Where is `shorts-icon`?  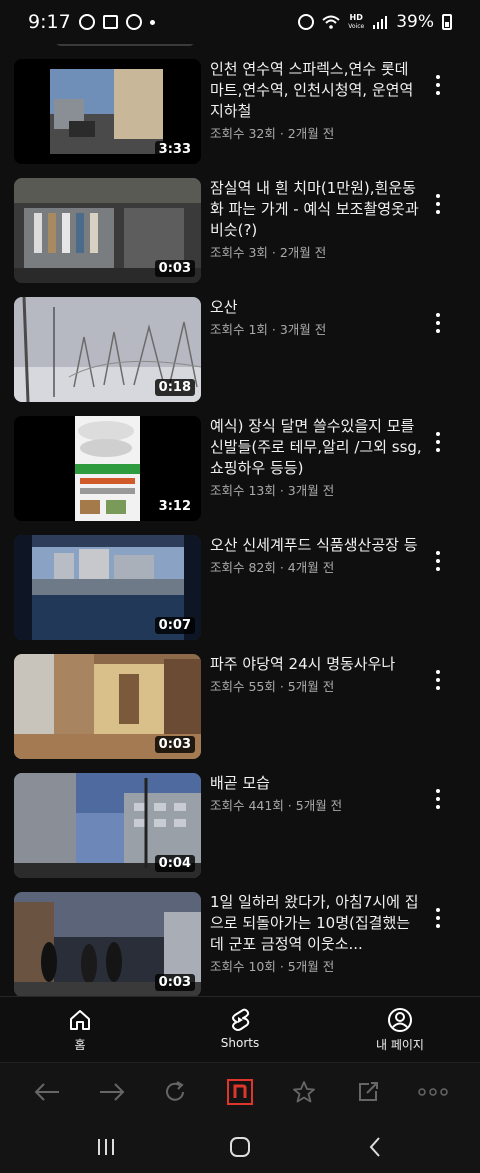 shorts-icon is located at coordinates (241, 1019).